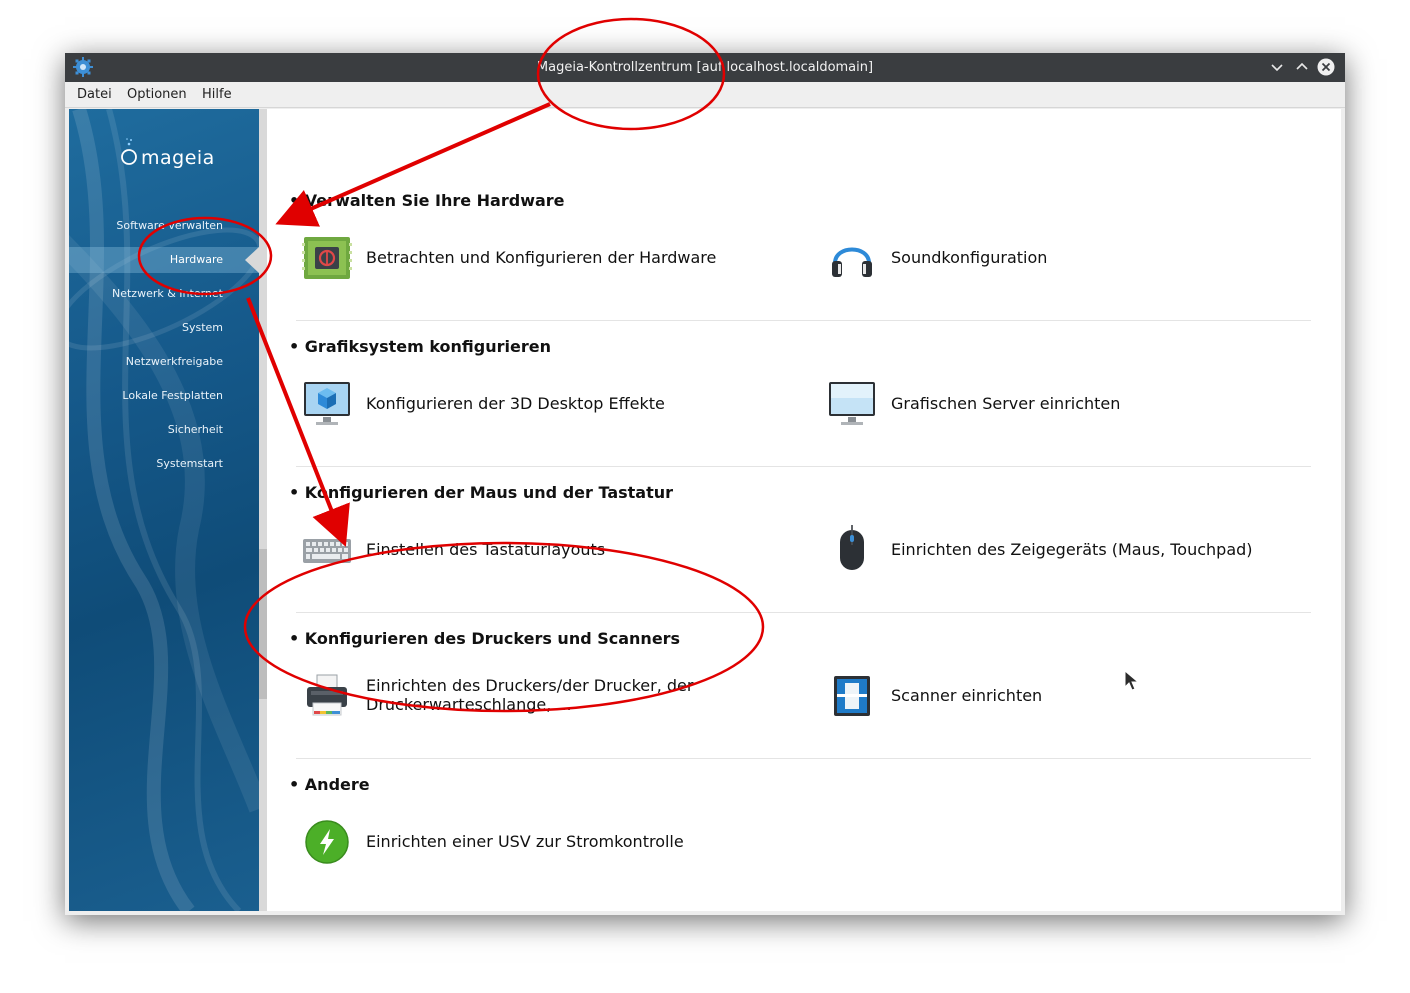 The height and width of the screenshot is (993, 1410). Describe the element at coordinates (329, 784) in the screenshot. I see `section-title: • Andere` at that location.